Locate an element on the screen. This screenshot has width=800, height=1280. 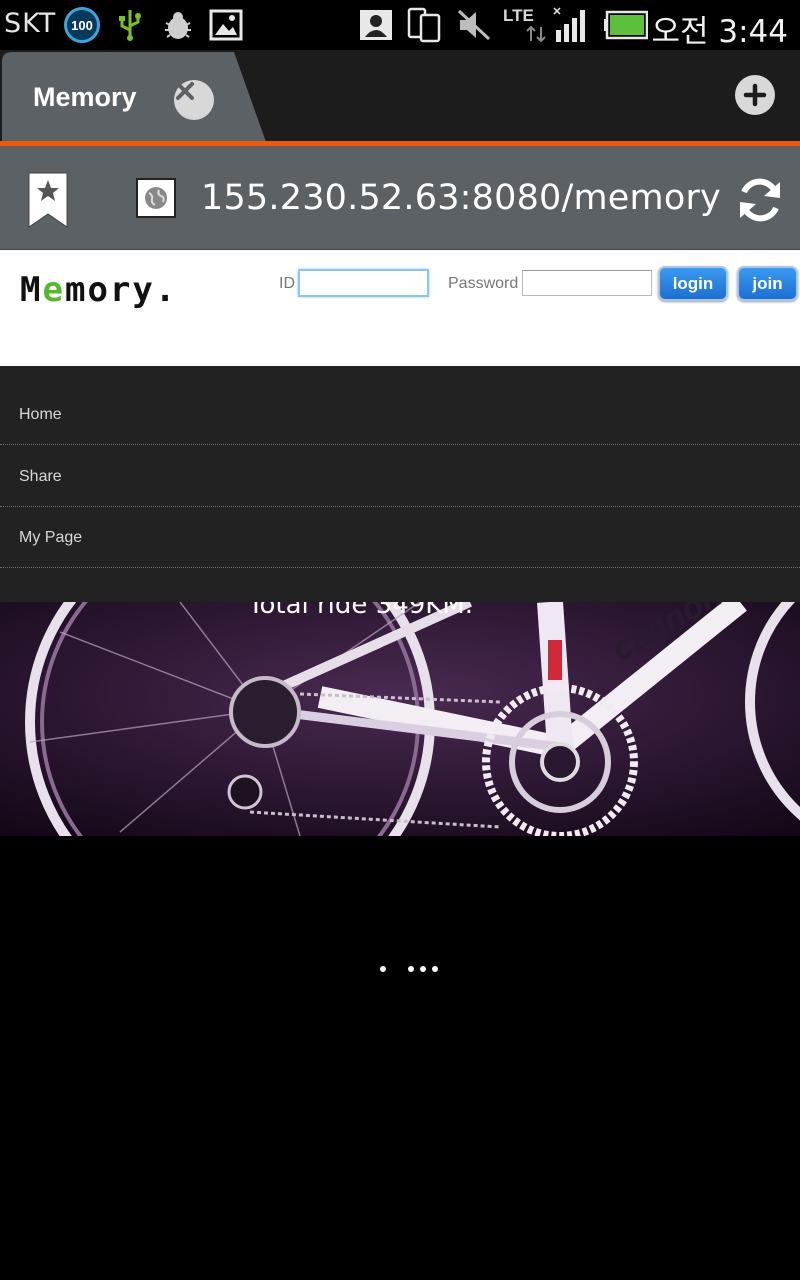
password-input is located at coordinates (587, 283).